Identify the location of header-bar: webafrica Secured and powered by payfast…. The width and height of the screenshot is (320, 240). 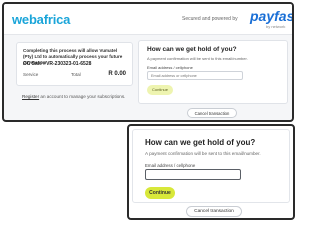
(148, 19).